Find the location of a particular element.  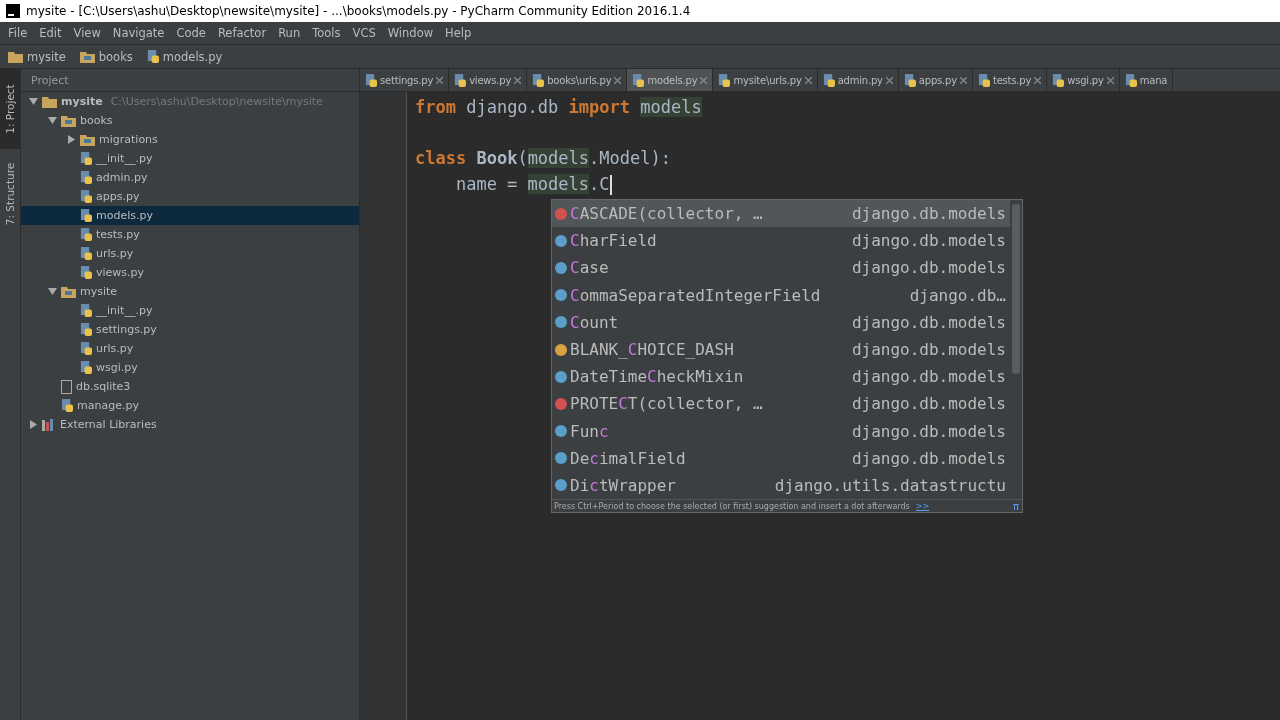

menu-item: Tools is located at coordinates (326, 33).